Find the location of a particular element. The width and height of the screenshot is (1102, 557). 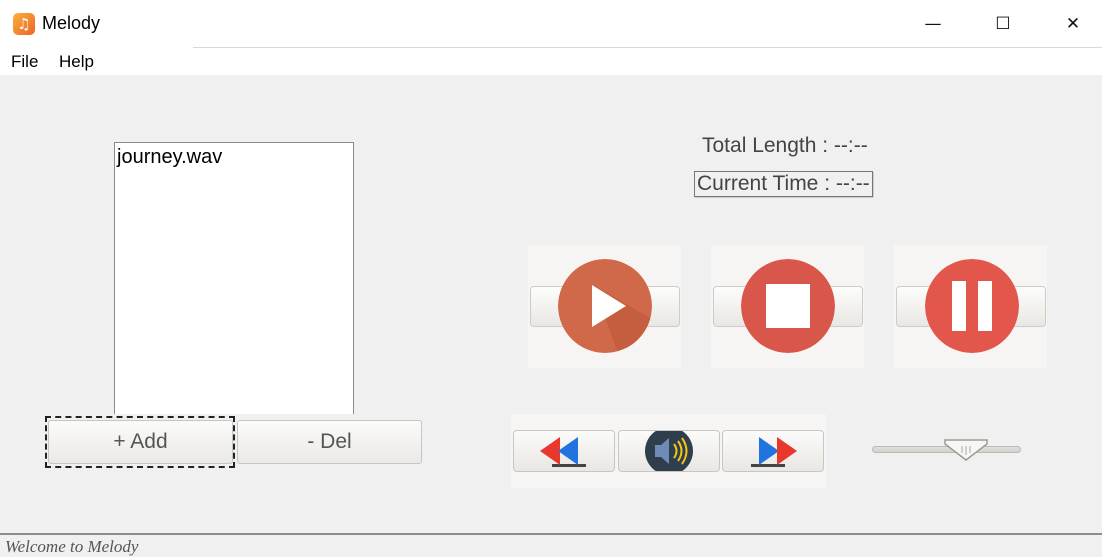

stop-icon is located at coordinates (788, 306).